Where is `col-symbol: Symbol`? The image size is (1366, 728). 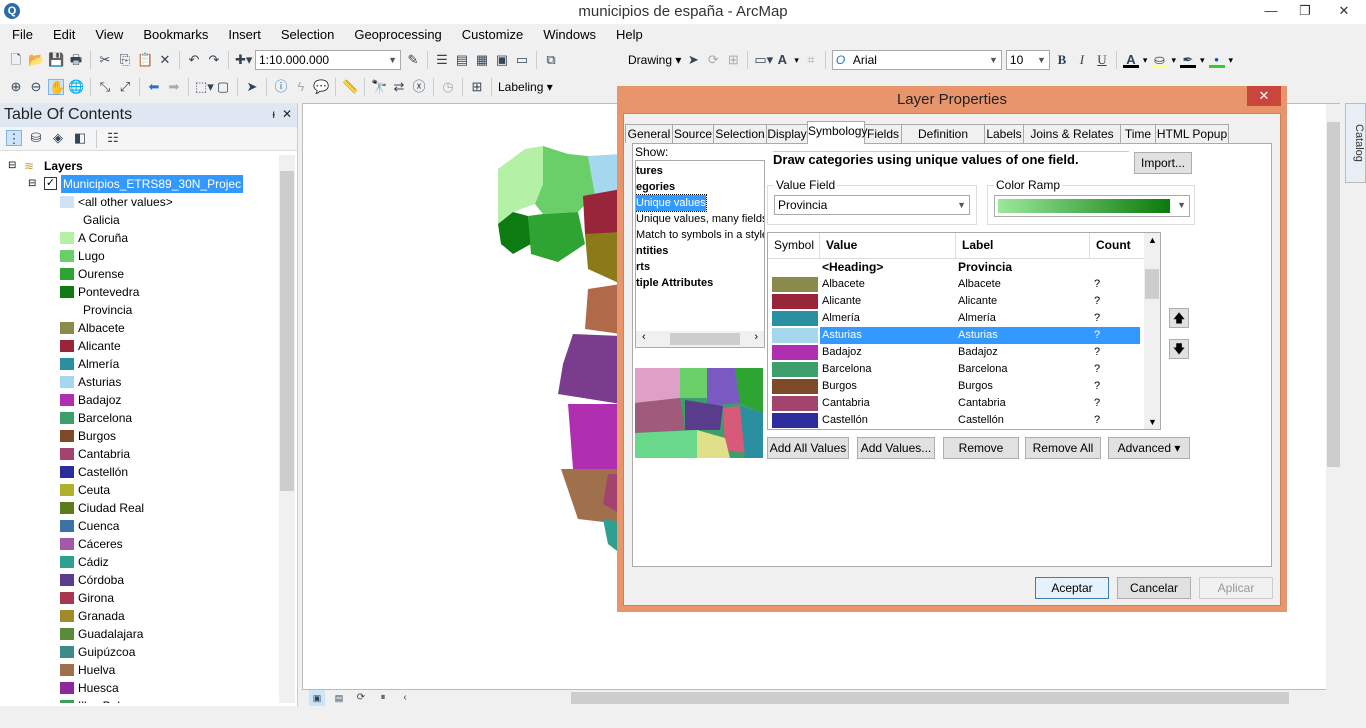 col-symbol: Symbol is located at coordinates (794, 245).